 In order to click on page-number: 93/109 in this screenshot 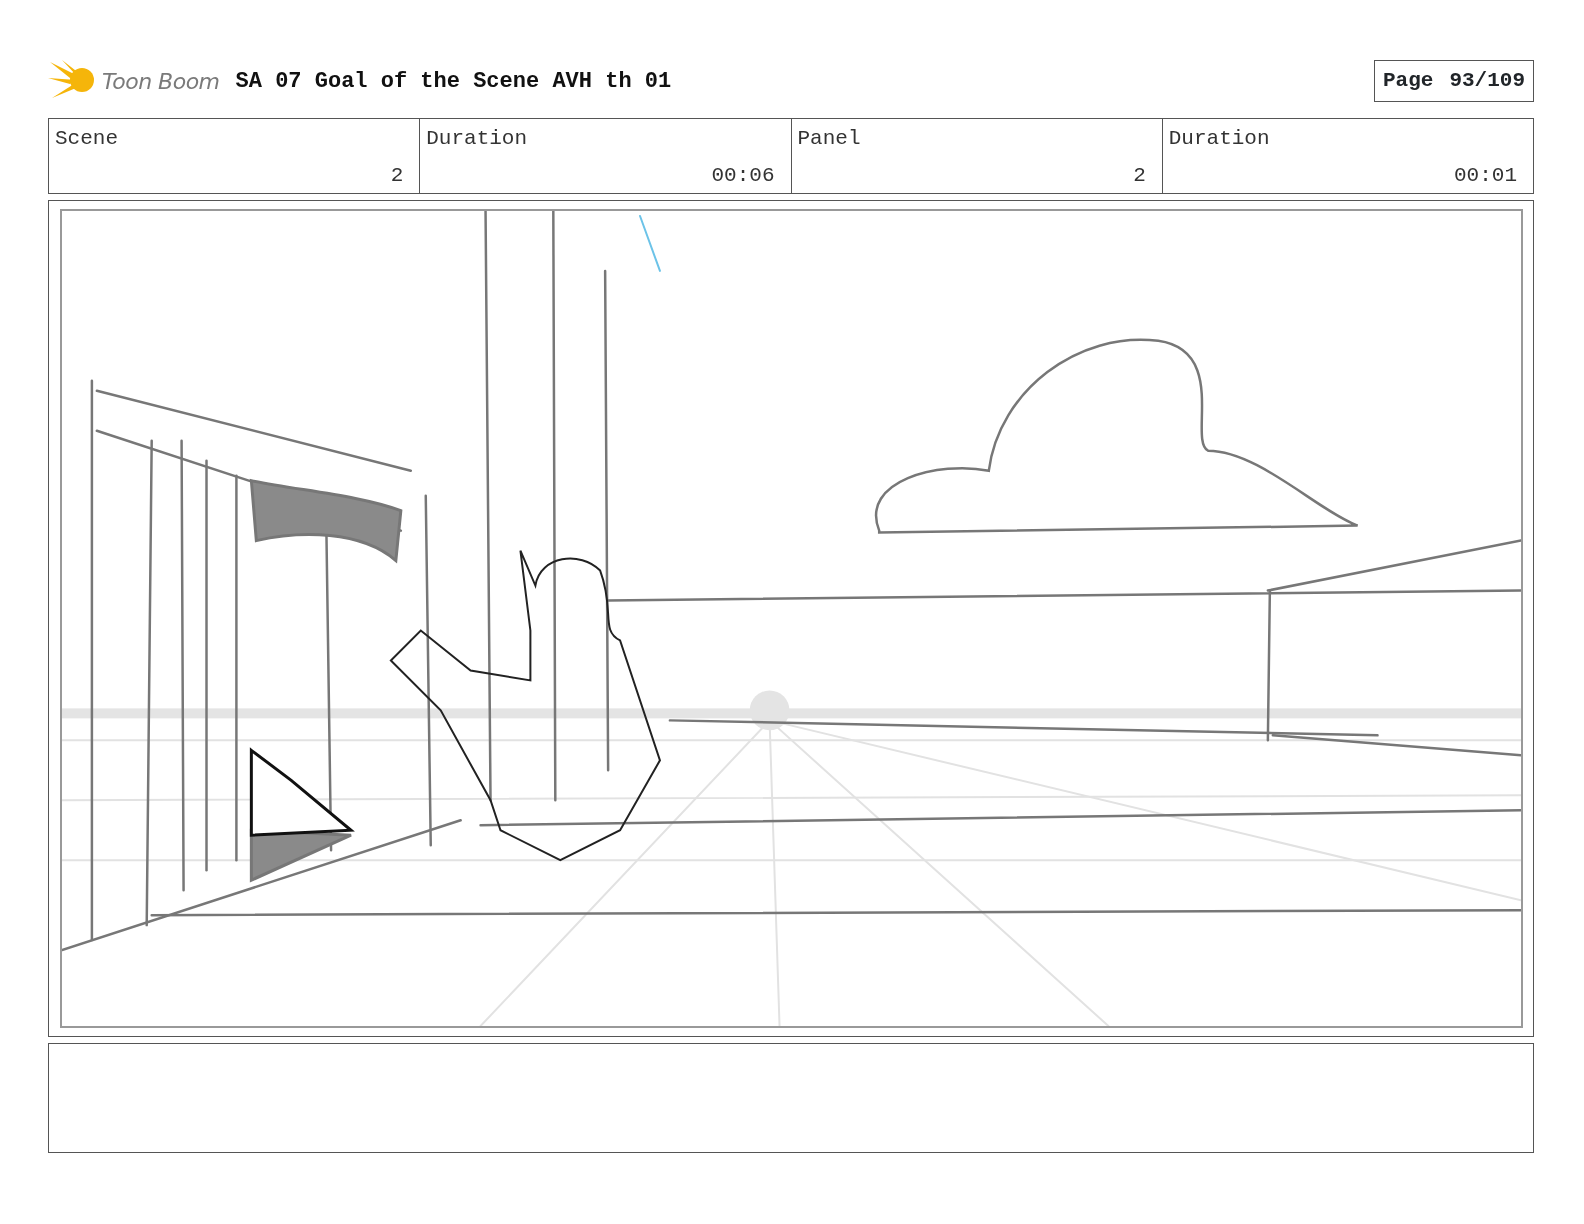, I will do `click(1487, 81)`.